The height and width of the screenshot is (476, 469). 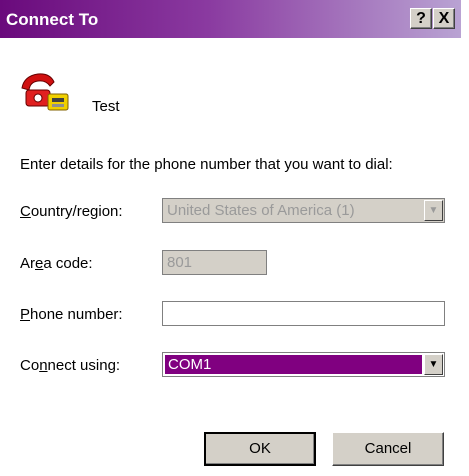 What do you see at coordinates (214, 262) in the screenshot?
I see `area-code-field: 801` at bounding box center [214, 262].